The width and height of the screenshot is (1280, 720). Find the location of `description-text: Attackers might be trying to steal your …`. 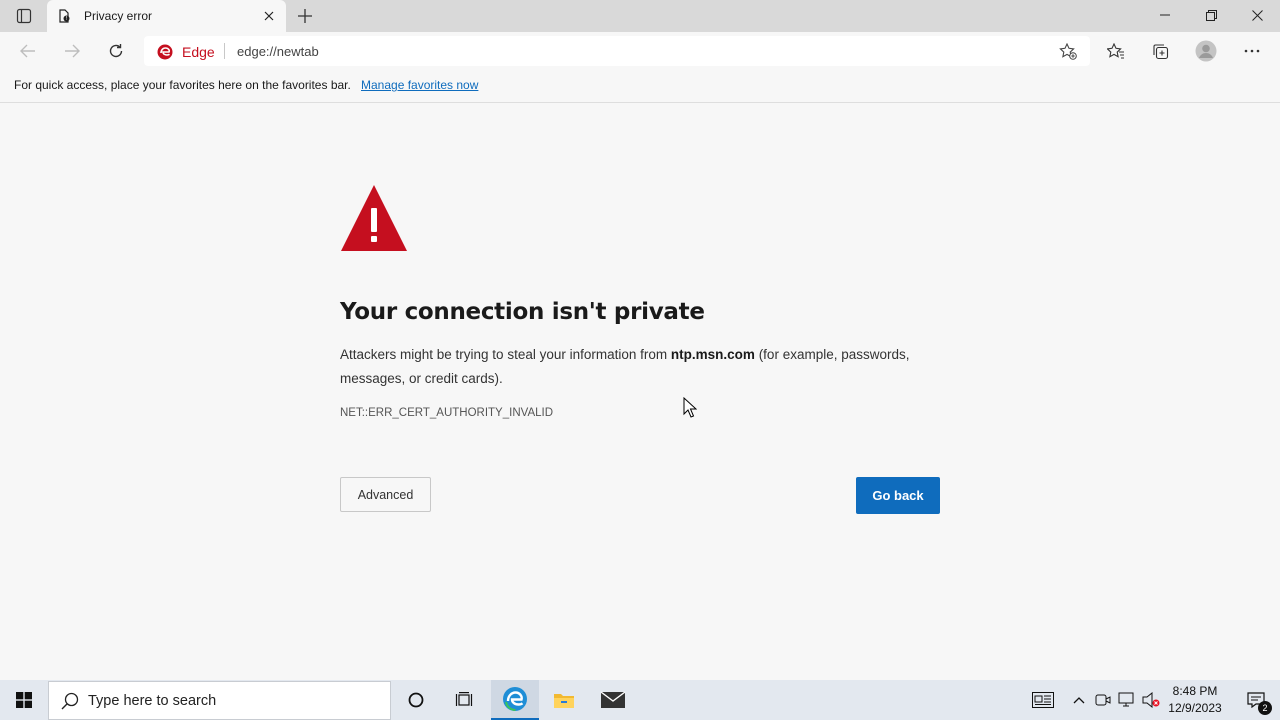

description-text: Attackers might be trying to steal your … is located at coordinates (504, 354).